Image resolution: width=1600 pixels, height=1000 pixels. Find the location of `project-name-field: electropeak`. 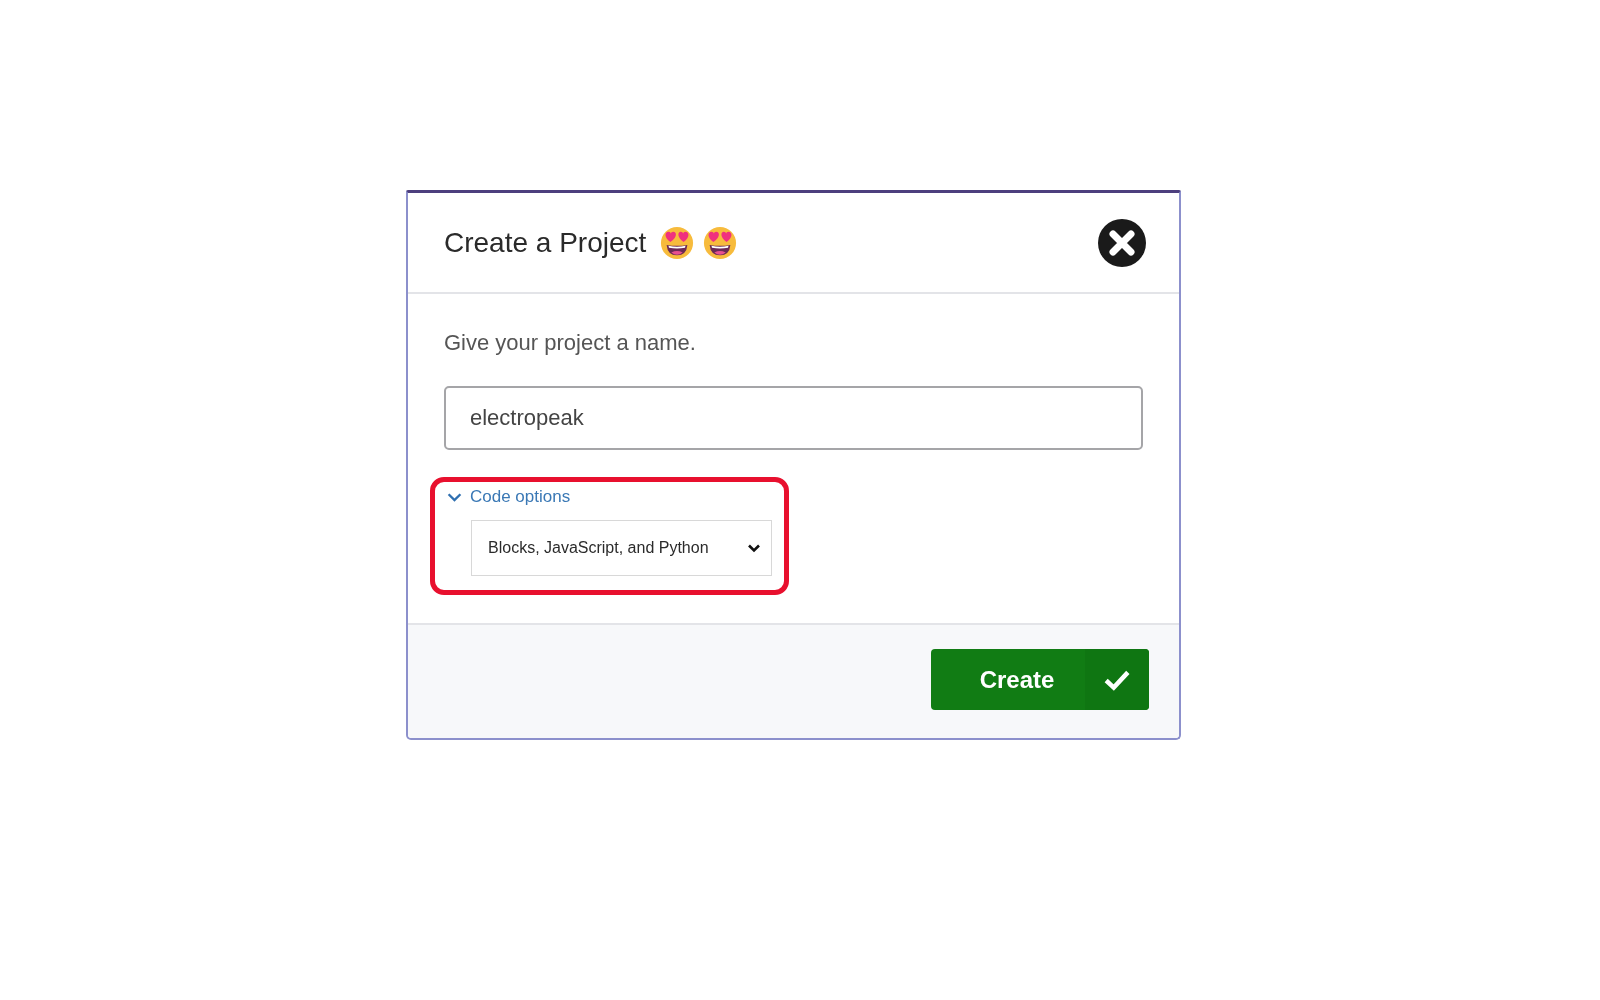

project-name-field: electropeak is located at coordinates (793, 418).